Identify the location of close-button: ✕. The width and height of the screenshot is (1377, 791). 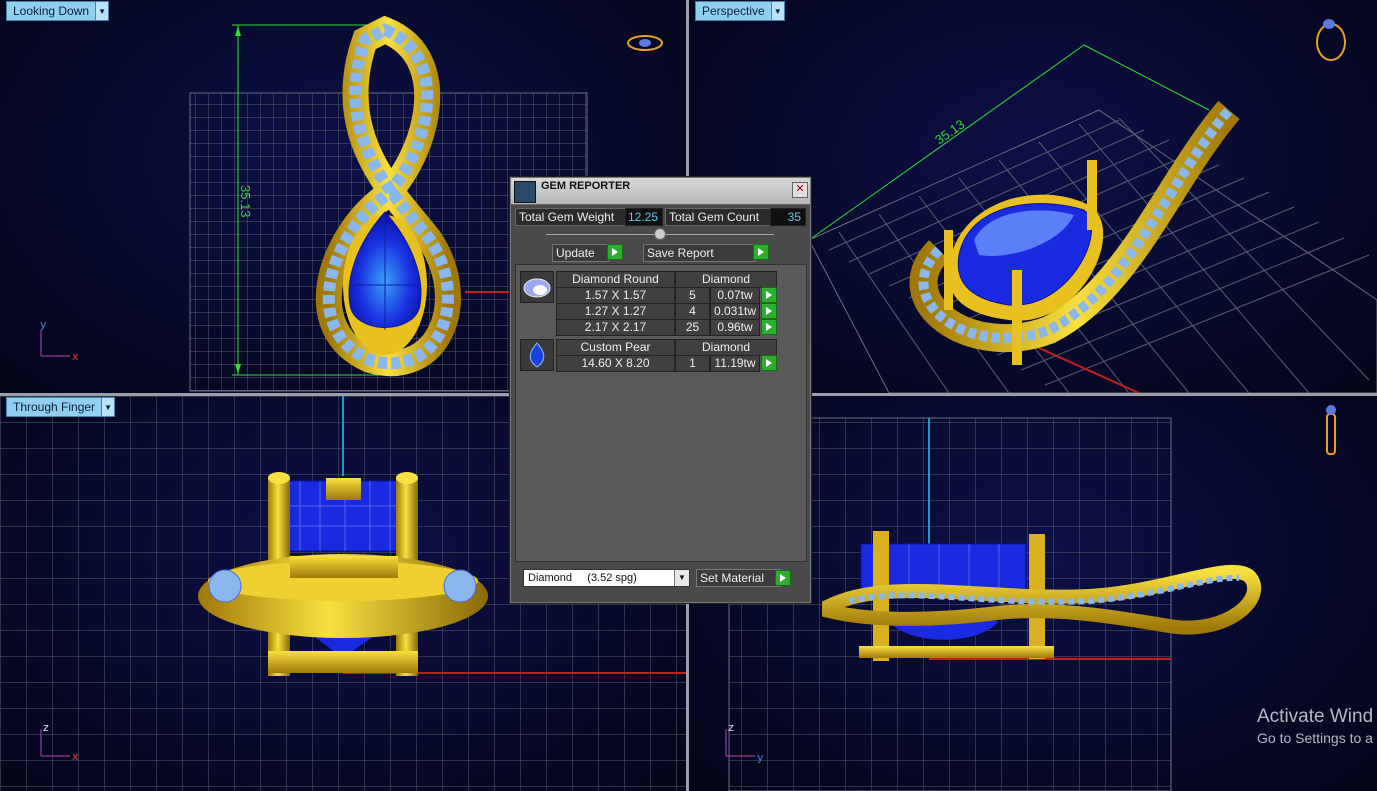
(800, 190).